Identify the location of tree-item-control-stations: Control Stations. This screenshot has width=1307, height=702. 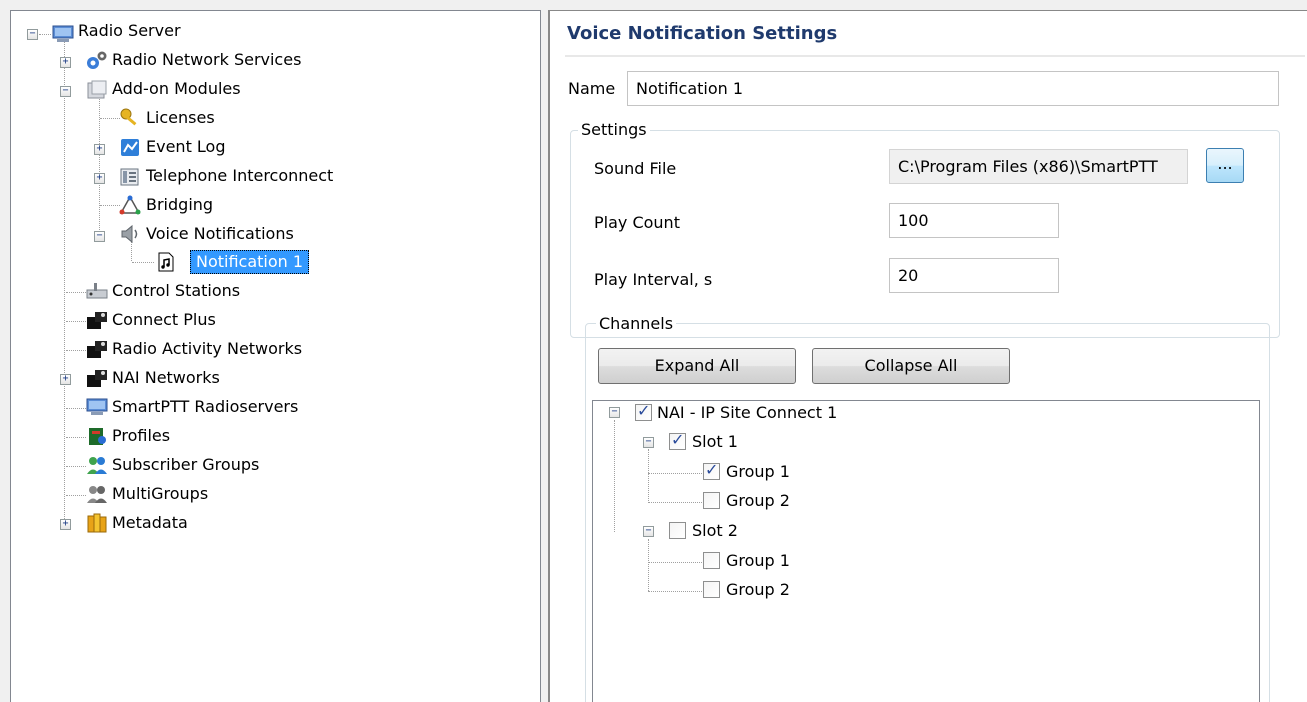
(176, 291).